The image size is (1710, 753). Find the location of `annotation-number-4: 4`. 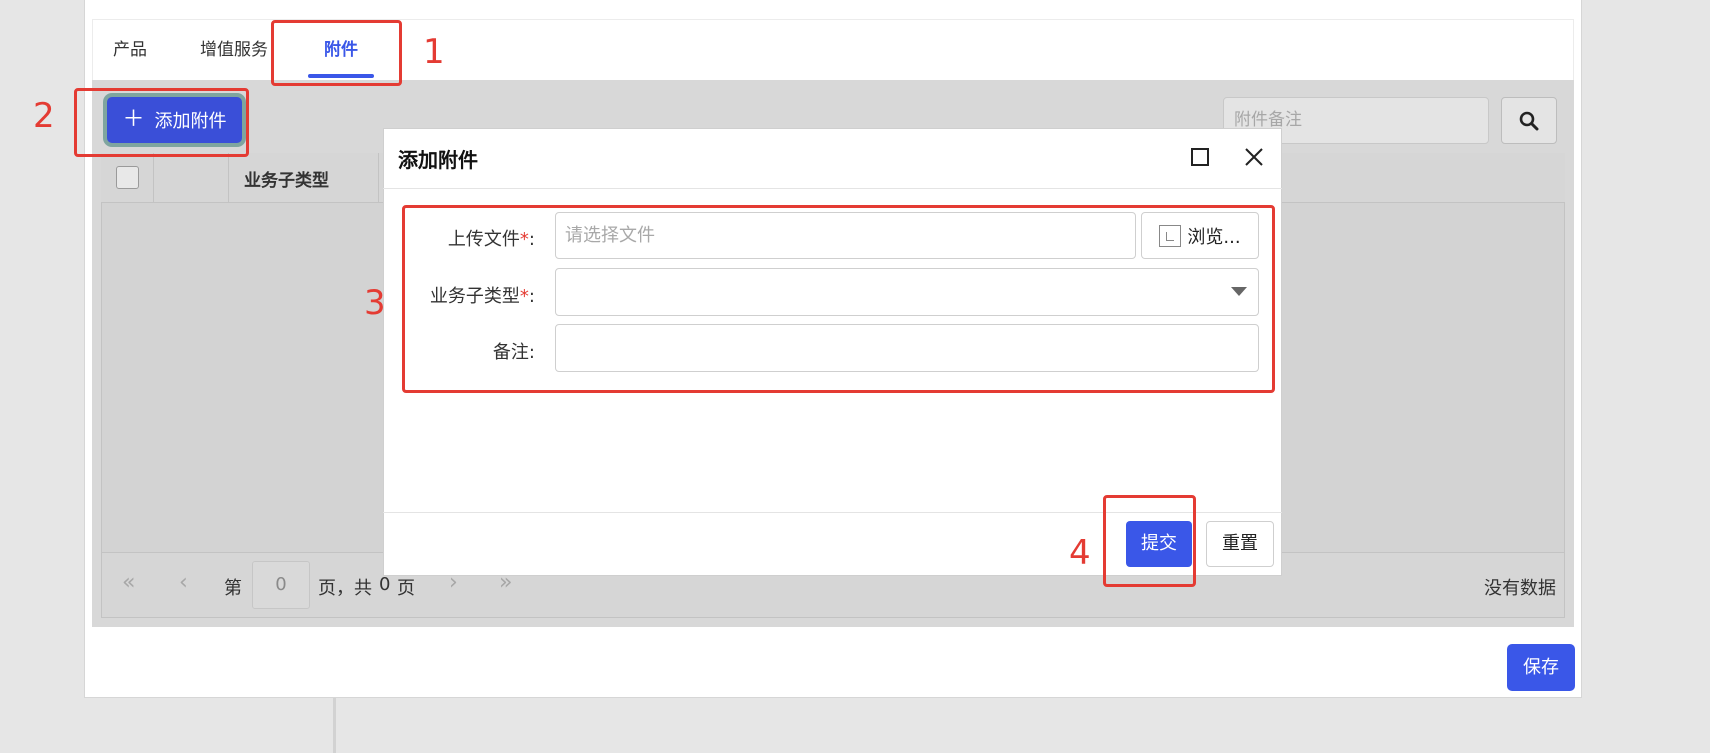

annotation-number-4: 4 is located at coordinates (1080, 553).